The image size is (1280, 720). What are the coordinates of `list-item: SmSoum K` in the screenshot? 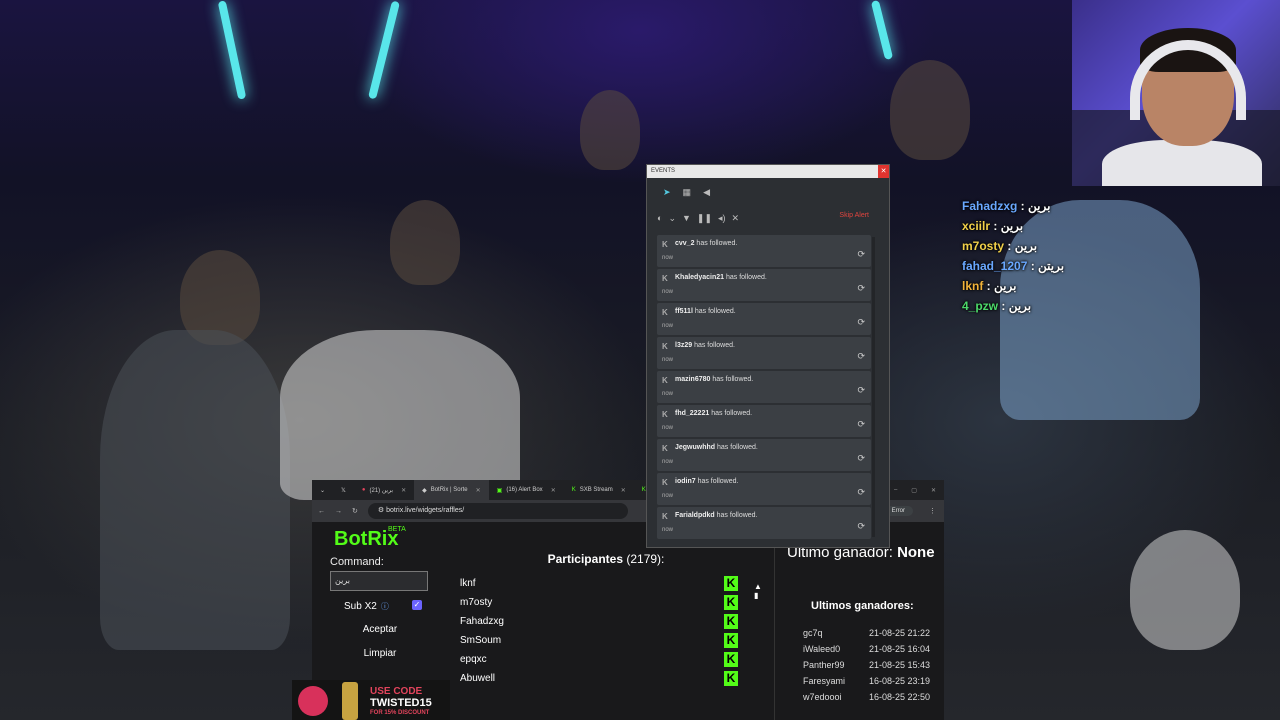 It's located at (606, 640).